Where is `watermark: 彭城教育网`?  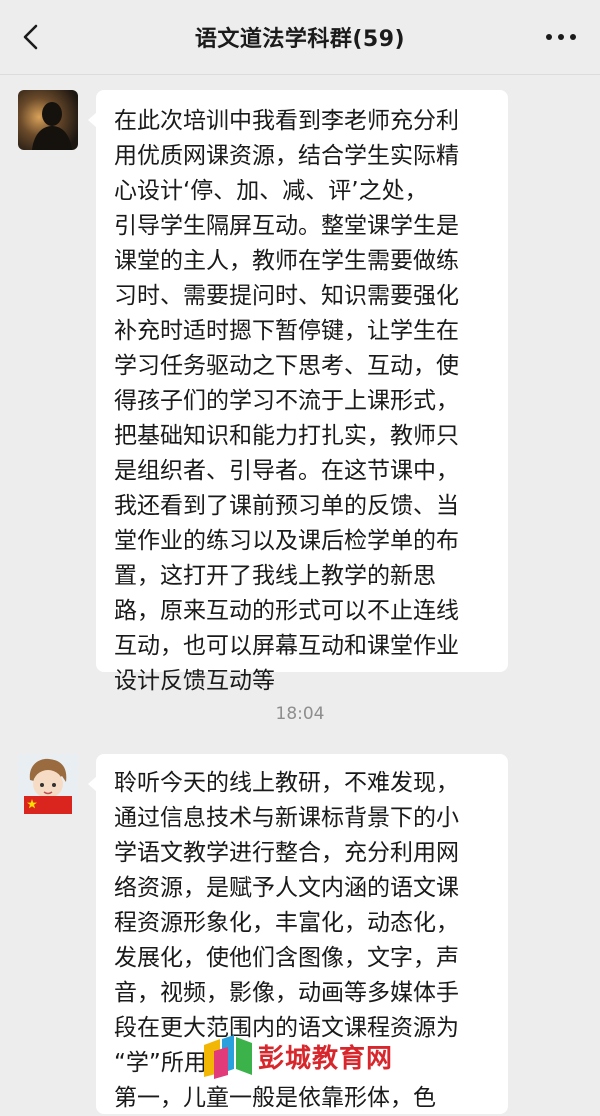
watermark: 彭城教育网 is located at coordinates (300, 1056).